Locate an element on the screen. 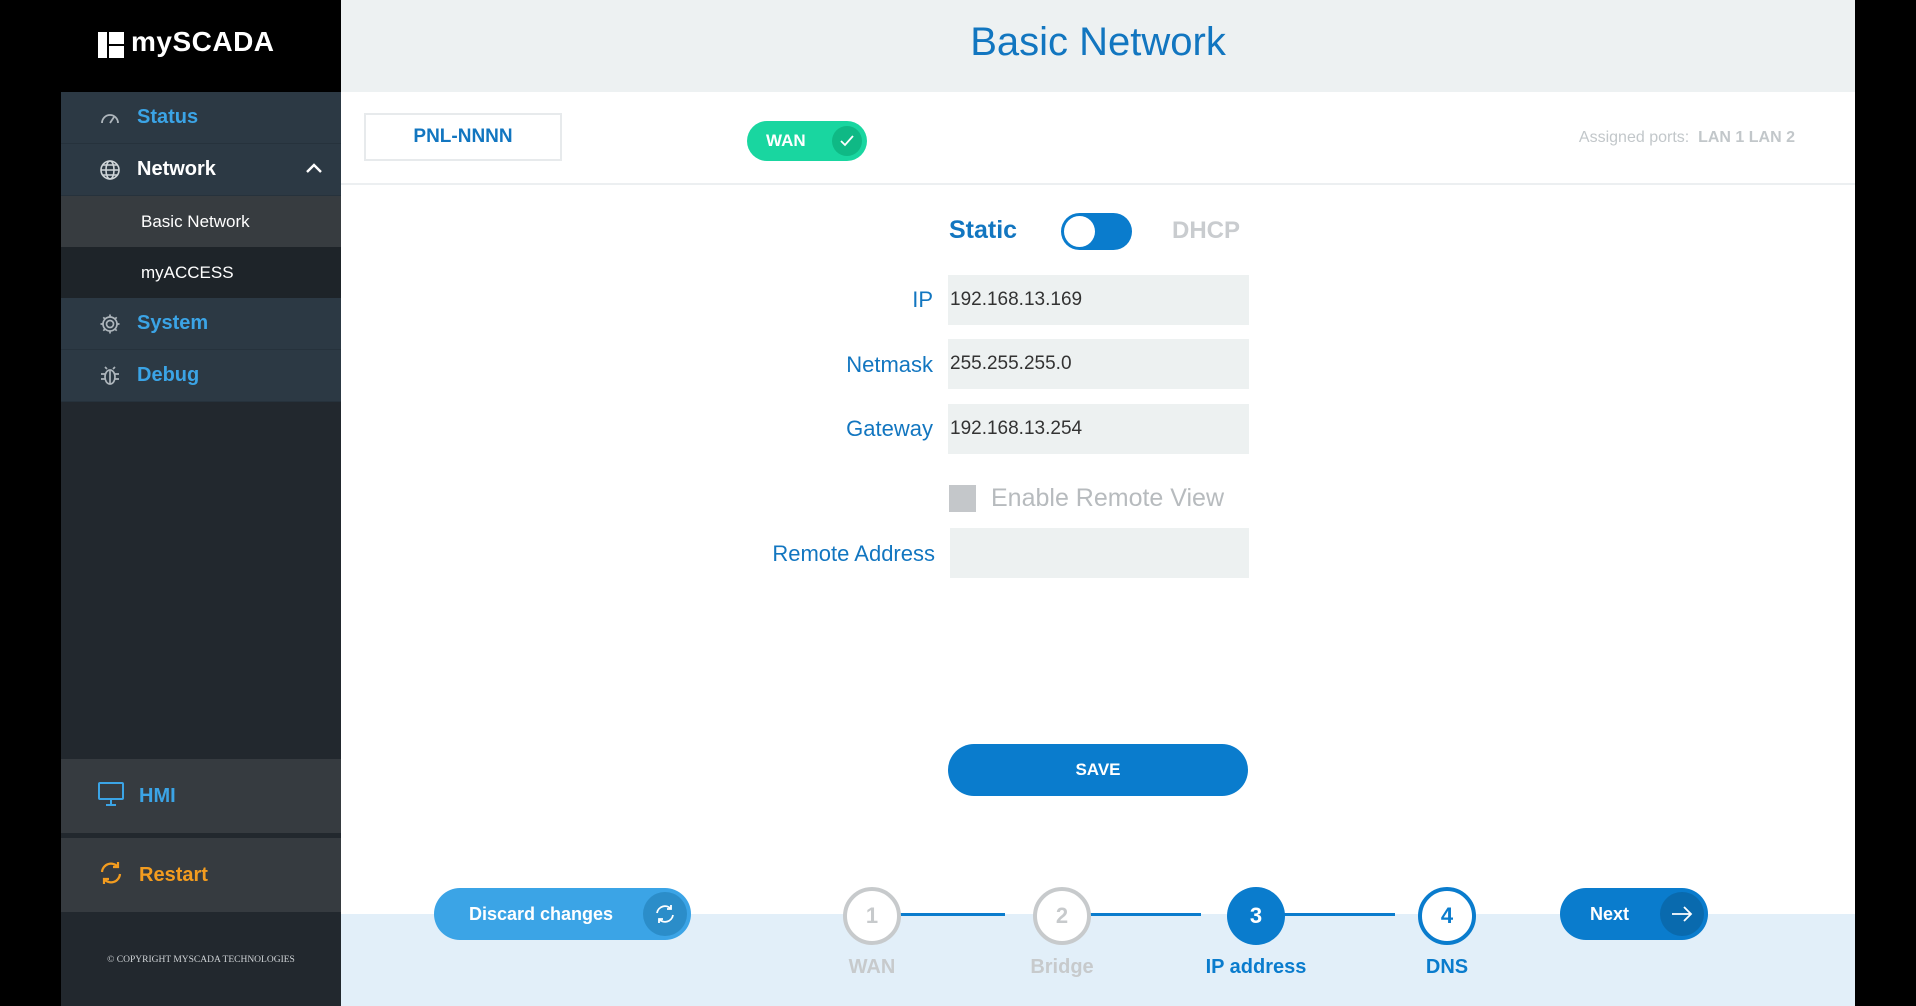 This screenshot has height=1006, width=1916. page-header: Basic Network is located at coordinates (1098, 46).